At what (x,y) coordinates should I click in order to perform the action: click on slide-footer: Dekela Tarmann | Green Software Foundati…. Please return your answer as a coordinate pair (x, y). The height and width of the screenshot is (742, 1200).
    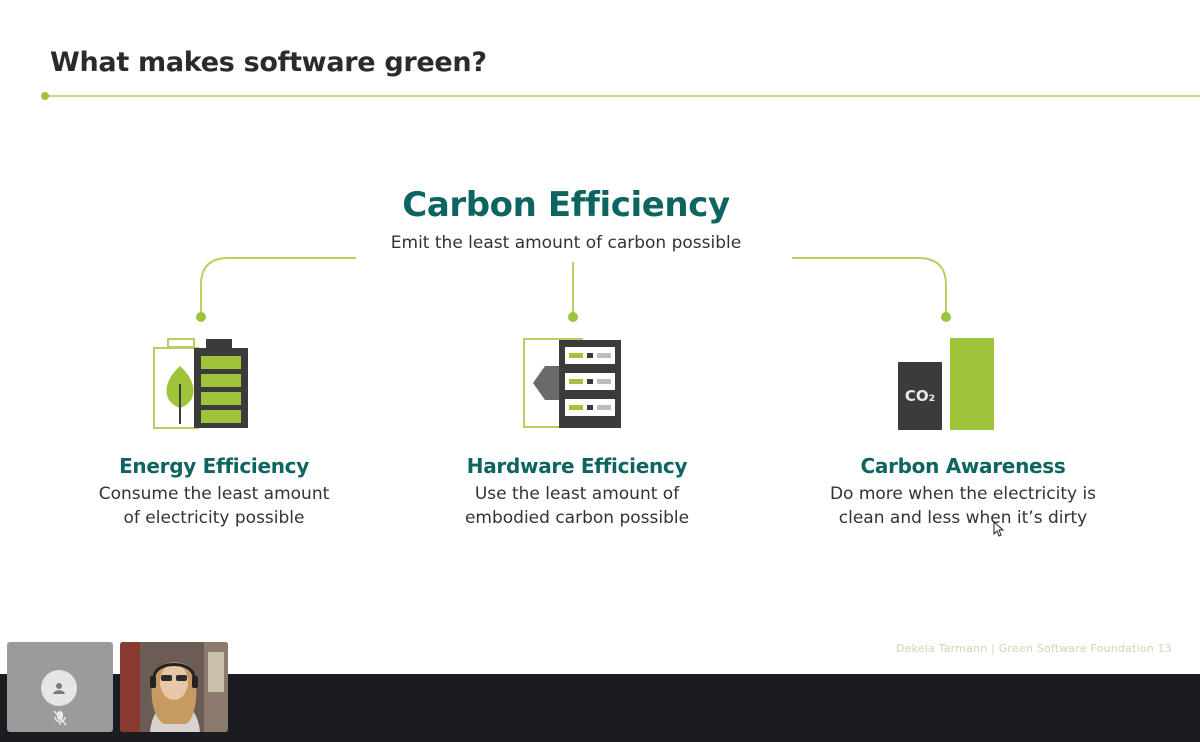
    Looking at the image, I should click on (1033, 648).